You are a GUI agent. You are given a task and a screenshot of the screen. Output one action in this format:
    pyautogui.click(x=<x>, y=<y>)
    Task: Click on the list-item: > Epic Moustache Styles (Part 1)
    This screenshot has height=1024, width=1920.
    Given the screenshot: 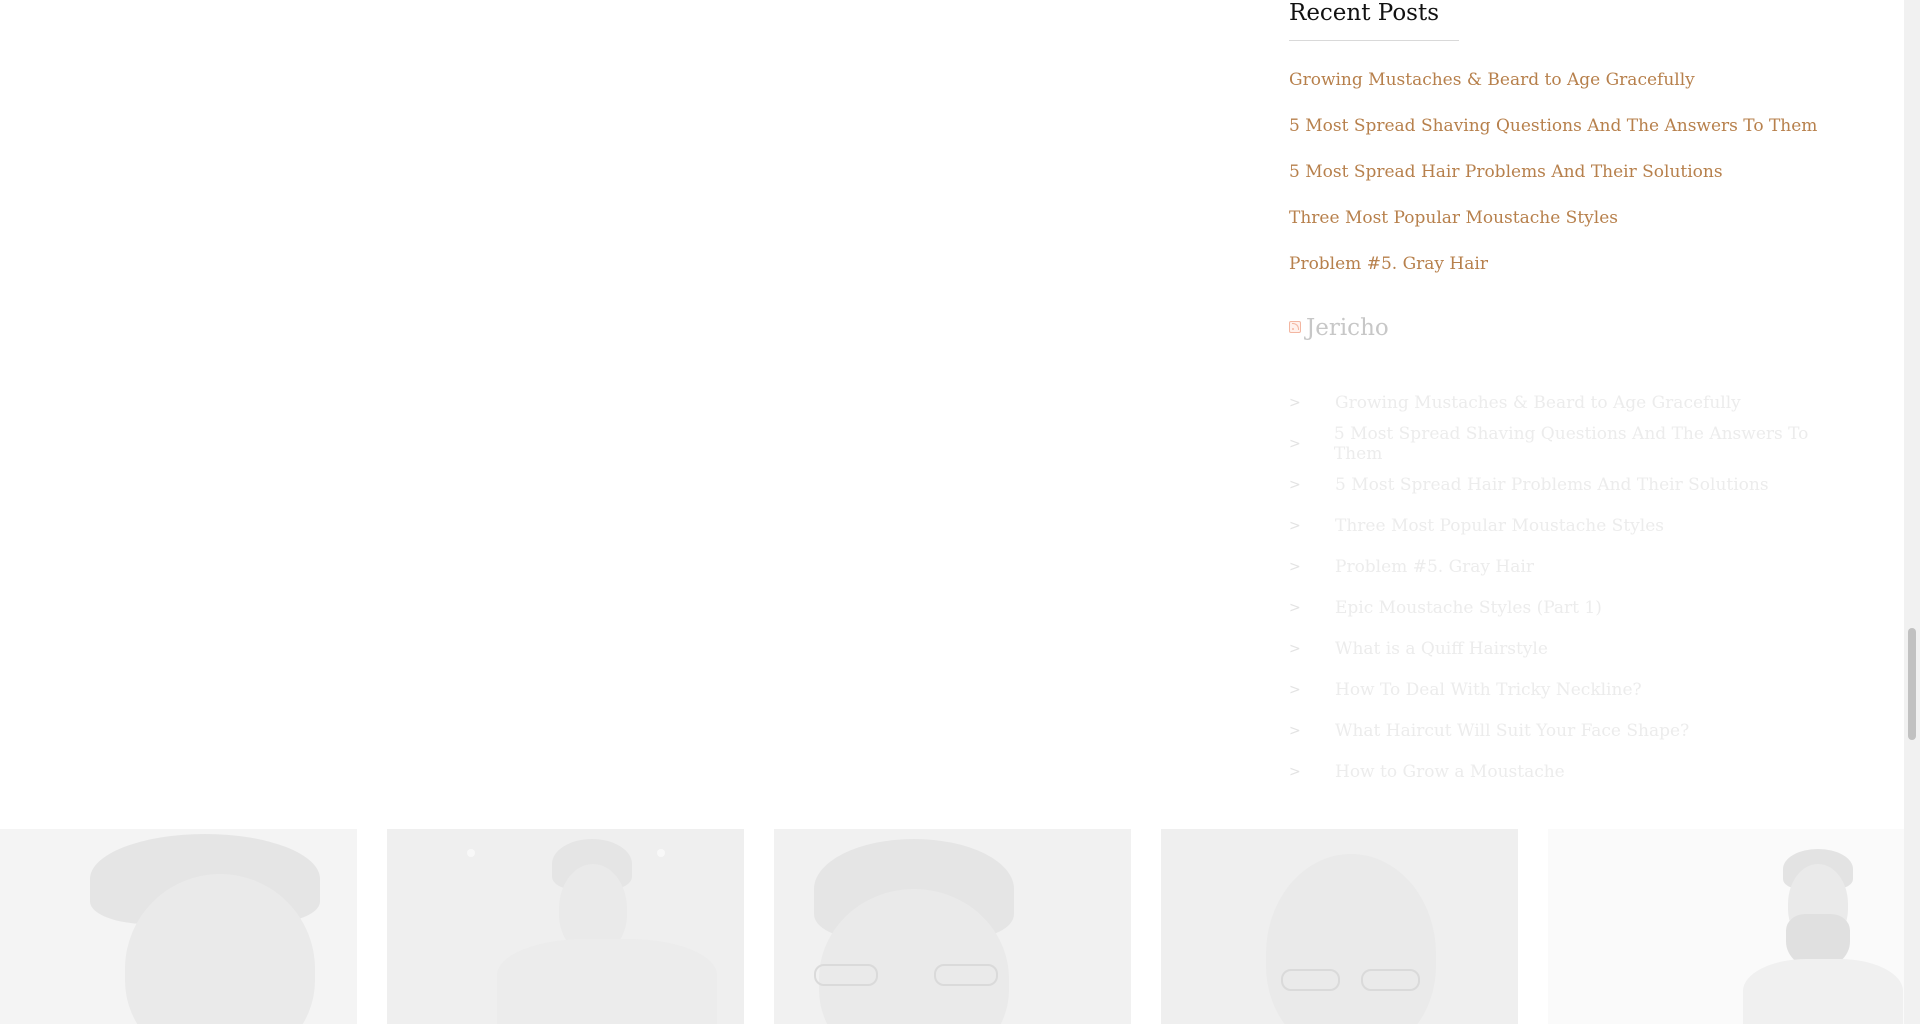 What is the action you would take?
    pyautogui.click(x=1569, y=607)
    